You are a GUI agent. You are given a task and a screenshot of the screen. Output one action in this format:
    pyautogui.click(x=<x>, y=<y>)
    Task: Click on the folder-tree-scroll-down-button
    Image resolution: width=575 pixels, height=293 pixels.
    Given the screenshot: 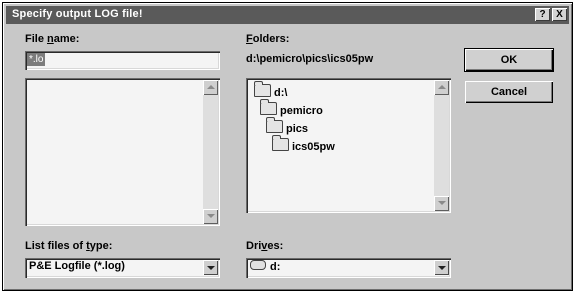 What is the action you would take?
    pyautogui.click(x=441, y=203)
    